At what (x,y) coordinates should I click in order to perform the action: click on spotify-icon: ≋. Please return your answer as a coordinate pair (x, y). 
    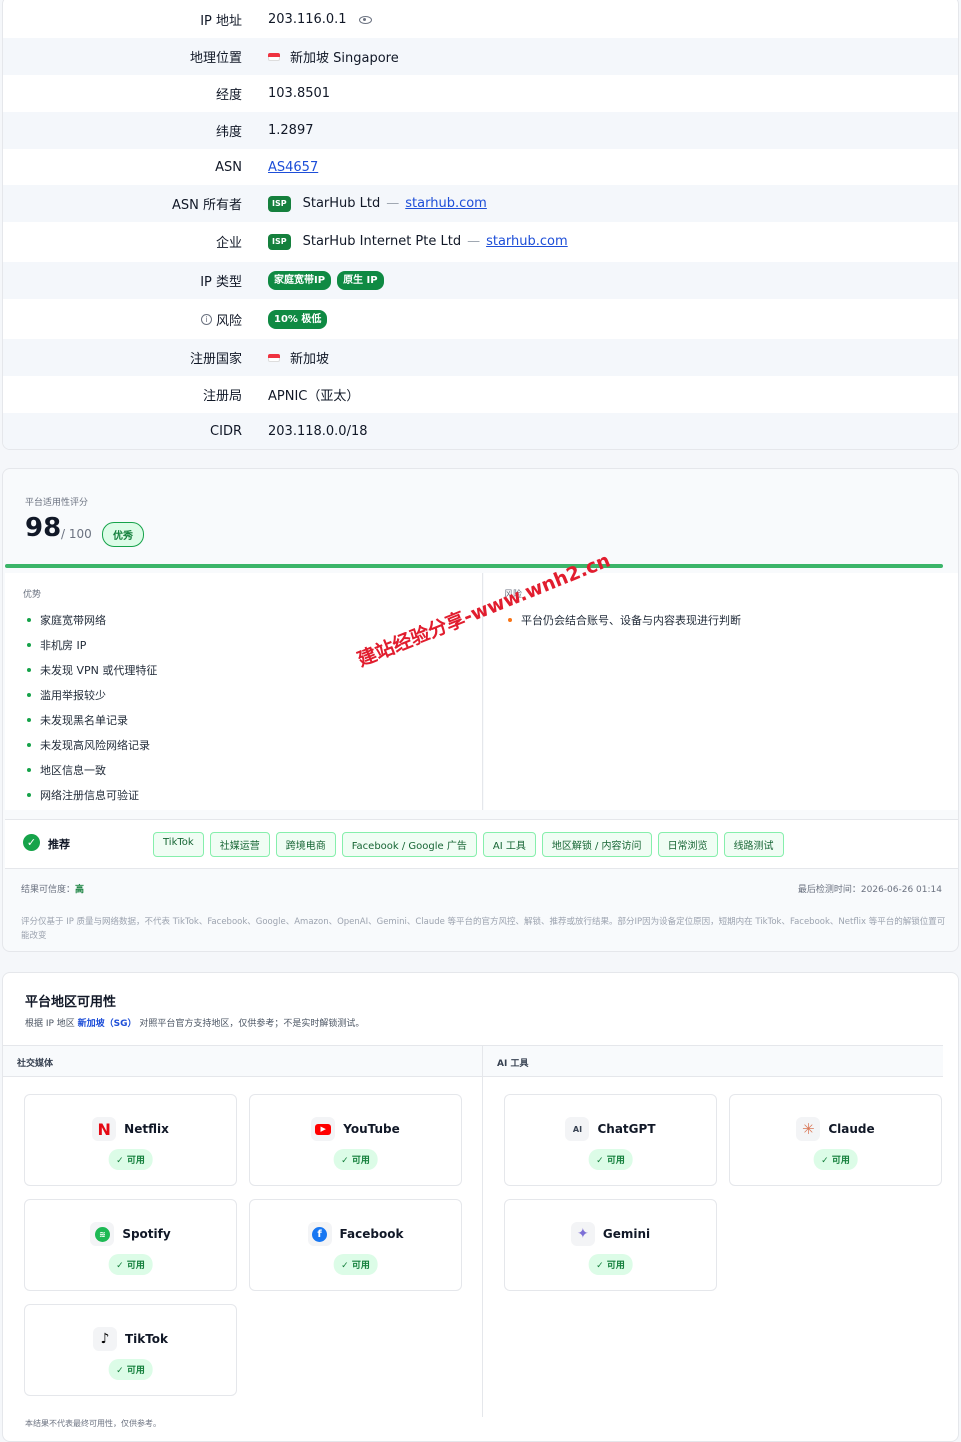
    Looking at the image, I should click on (102, 1234).